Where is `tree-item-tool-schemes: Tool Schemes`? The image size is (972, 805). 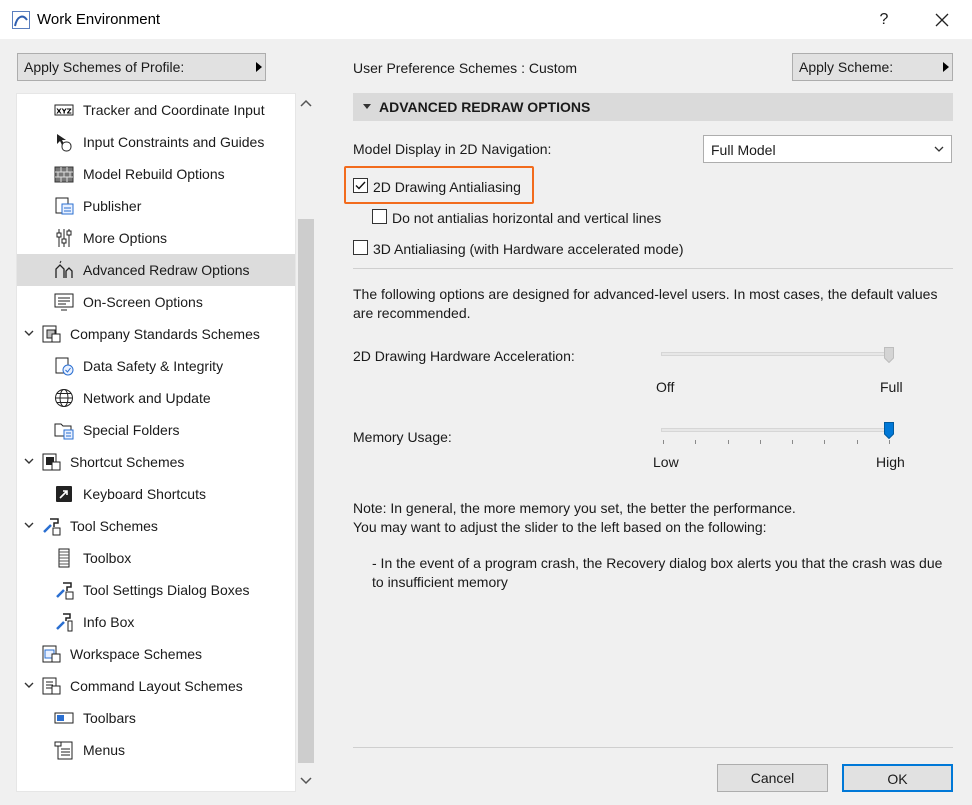
tree-item-tool-schemes: Tool Schemes is located at coordinates (156, 526).